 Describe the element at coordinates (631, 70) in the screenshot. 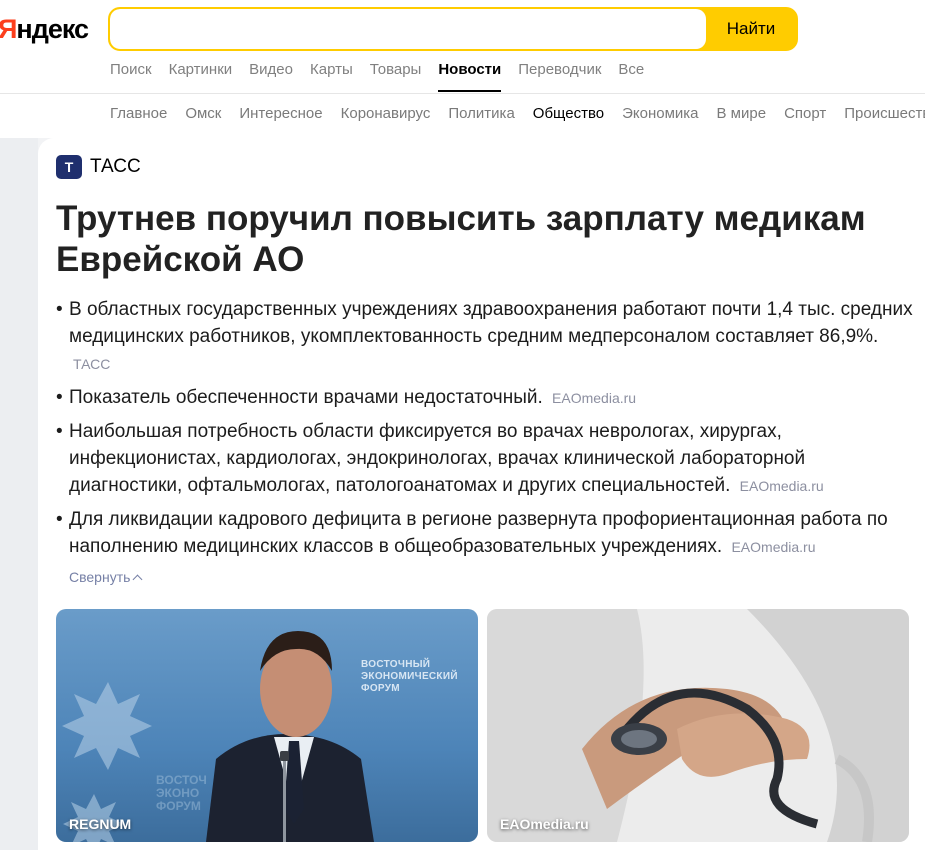

I see `service-tab: Все` at that location.